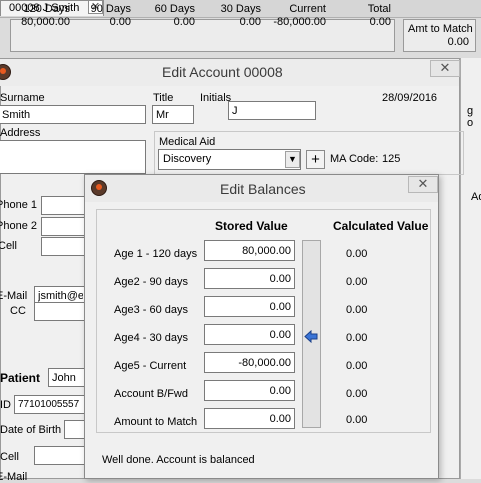 The image size is (481, 483). Describe the element at coordinates (9, 457) in the screenshot. I see `patient-cell-label: Cell` at that location.